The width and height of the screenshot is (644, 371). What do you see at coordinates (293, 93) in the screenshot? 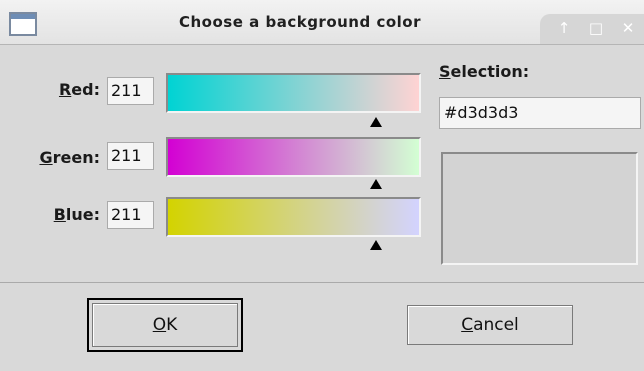
I see `red-gradient-bar` at bounding box center [293, 93].